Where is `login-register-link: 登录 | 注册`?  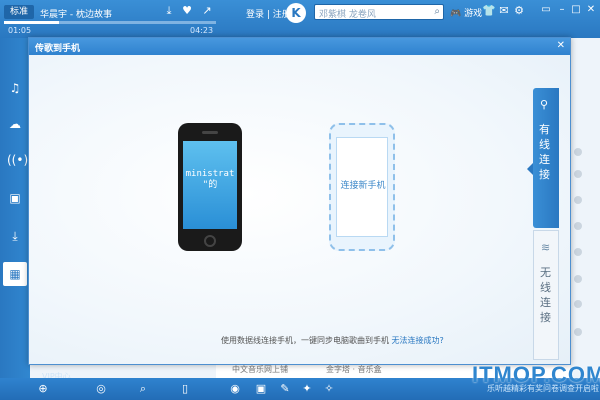
login-register-link: 登录 | 注册 is located at coordinates (268, 13).